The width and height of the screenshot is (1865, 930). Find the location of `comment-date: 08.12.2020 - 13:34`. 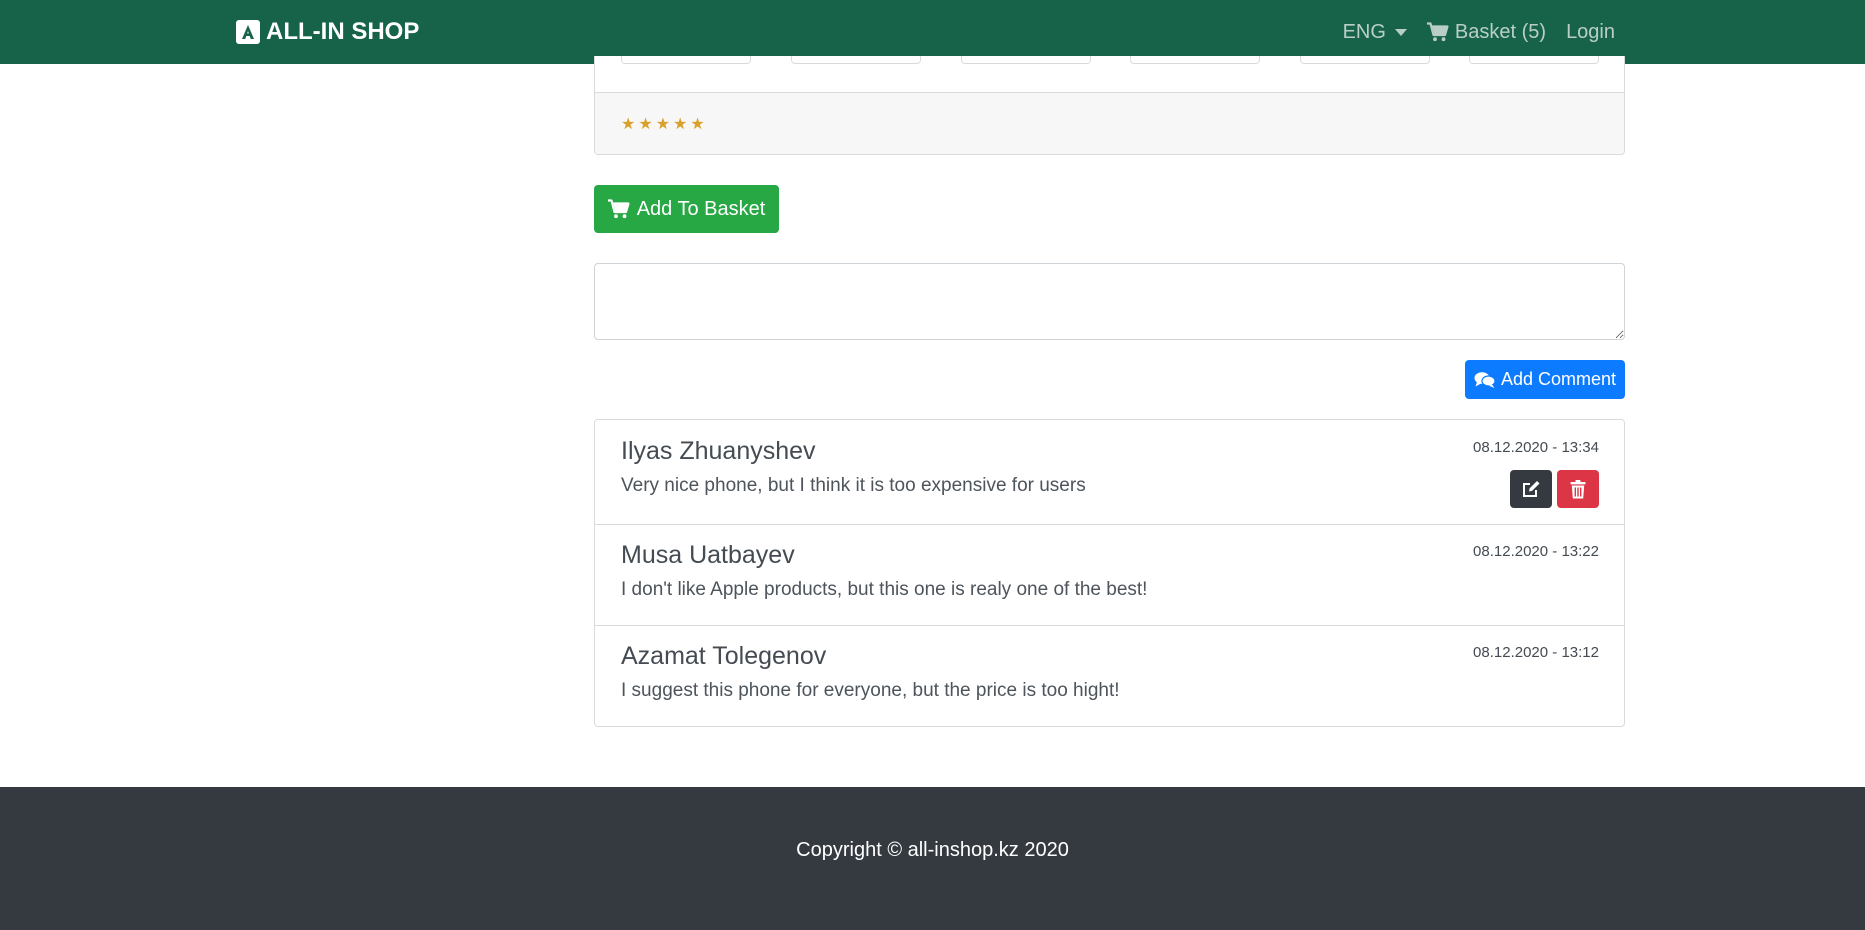

comment-date: 08.12.2020 - 13:34 is located at coordinates (1536, 447).